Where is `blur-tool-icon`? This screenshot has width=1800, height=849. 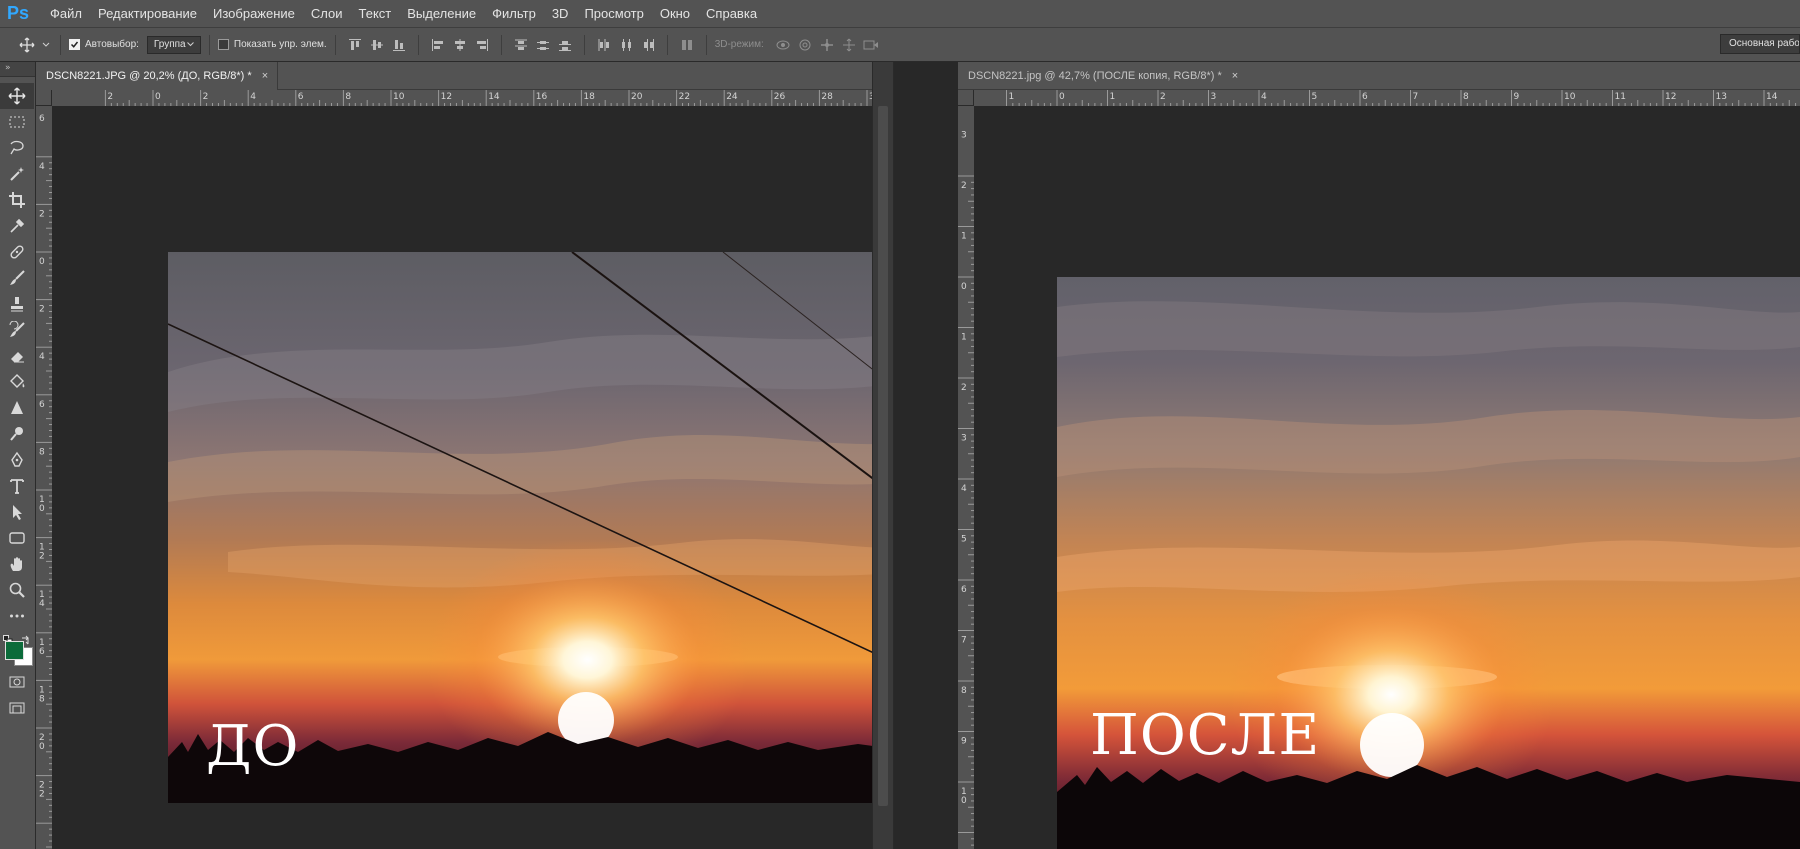 blur-tool-icon is located at coordinates (17, 408).